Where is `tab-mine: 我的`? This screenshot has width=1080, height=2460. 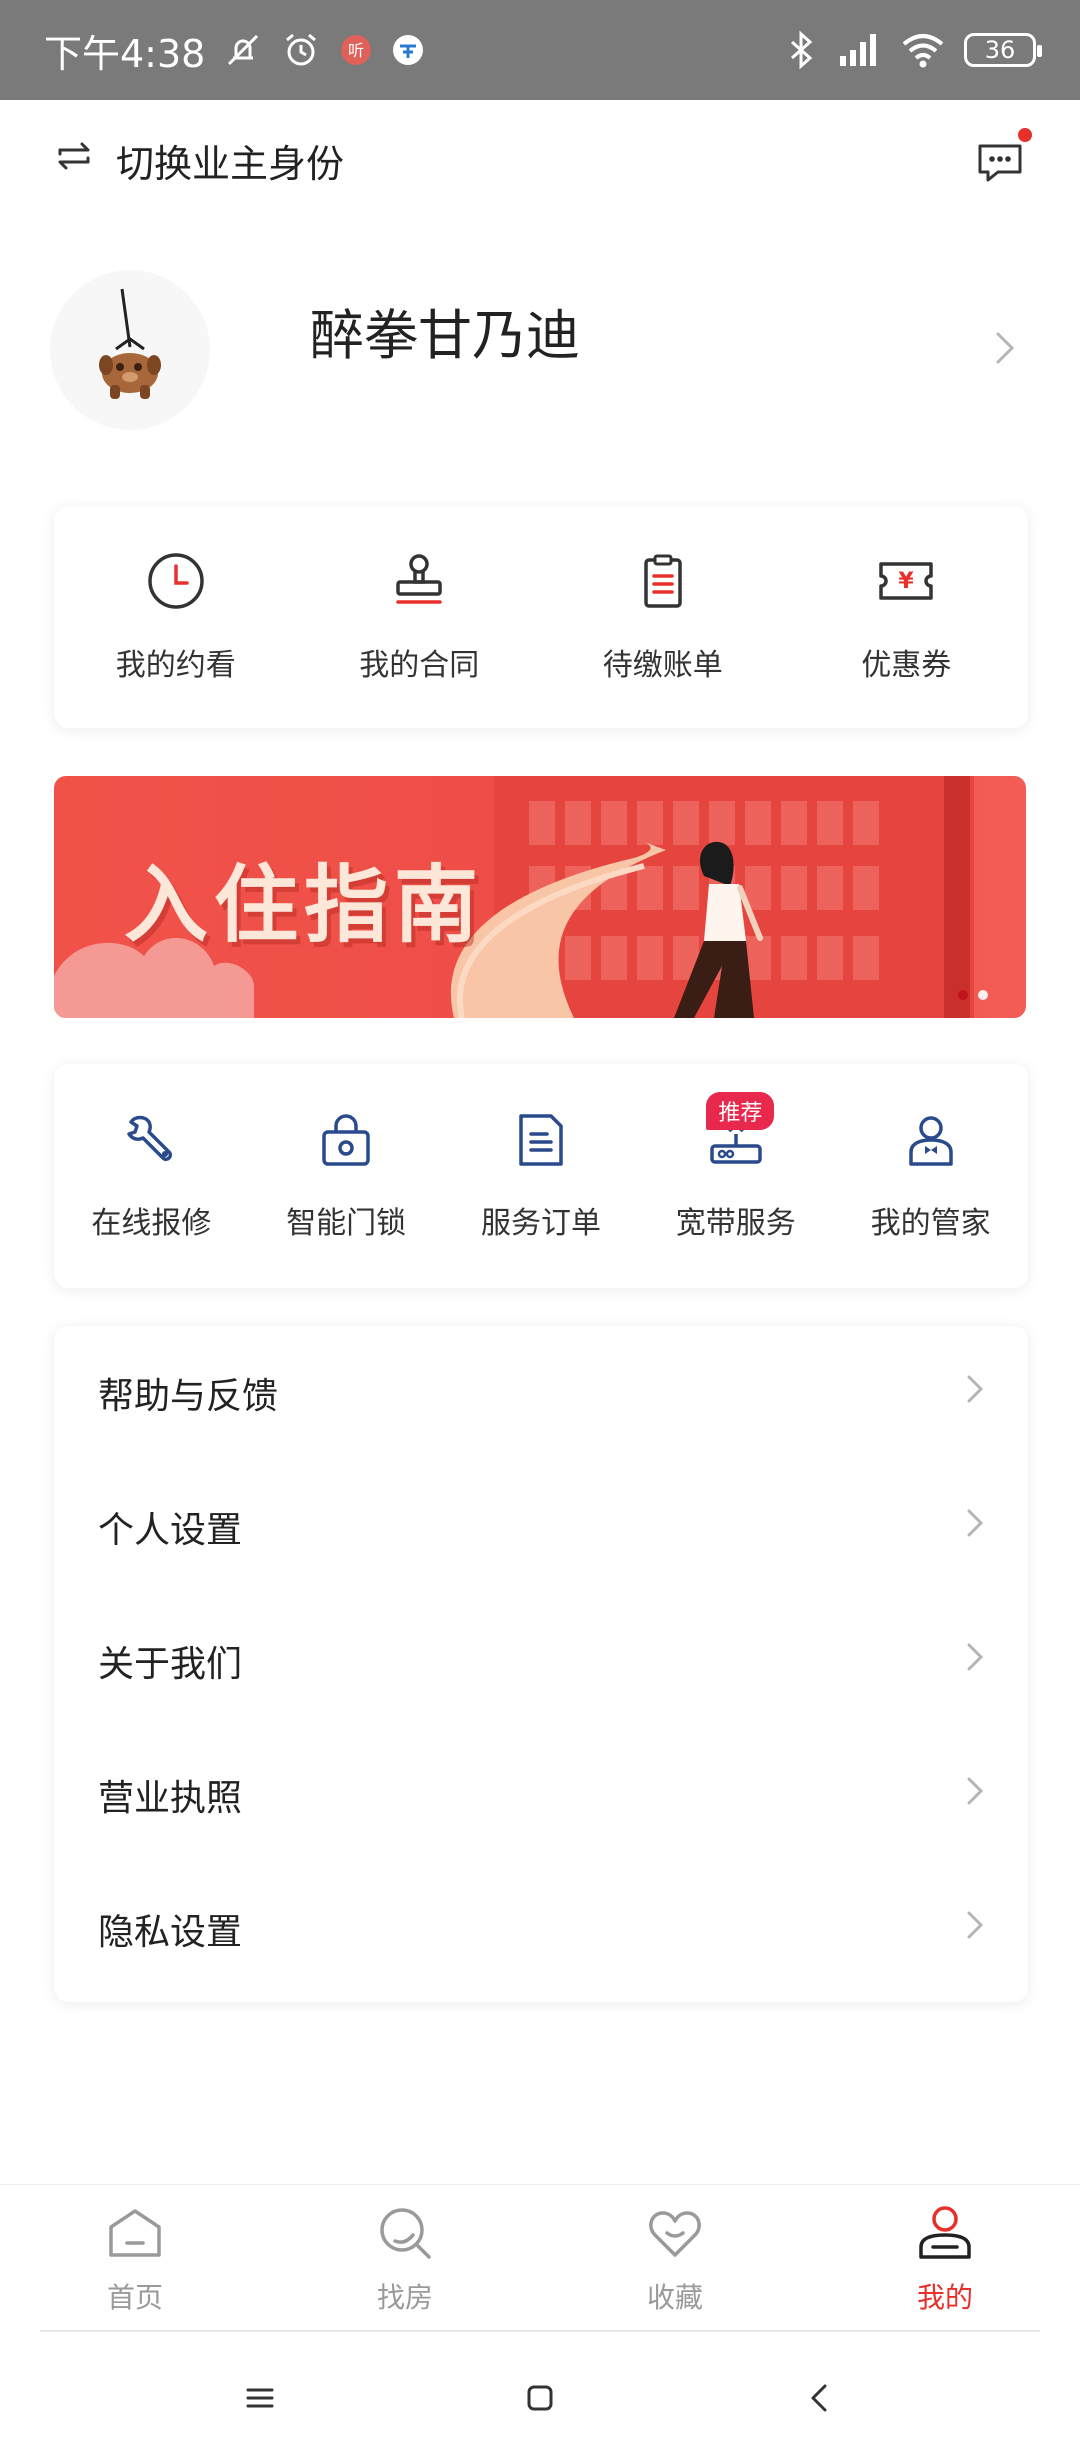 tab-mine: 我的 is located at coordinates (945, 2259).